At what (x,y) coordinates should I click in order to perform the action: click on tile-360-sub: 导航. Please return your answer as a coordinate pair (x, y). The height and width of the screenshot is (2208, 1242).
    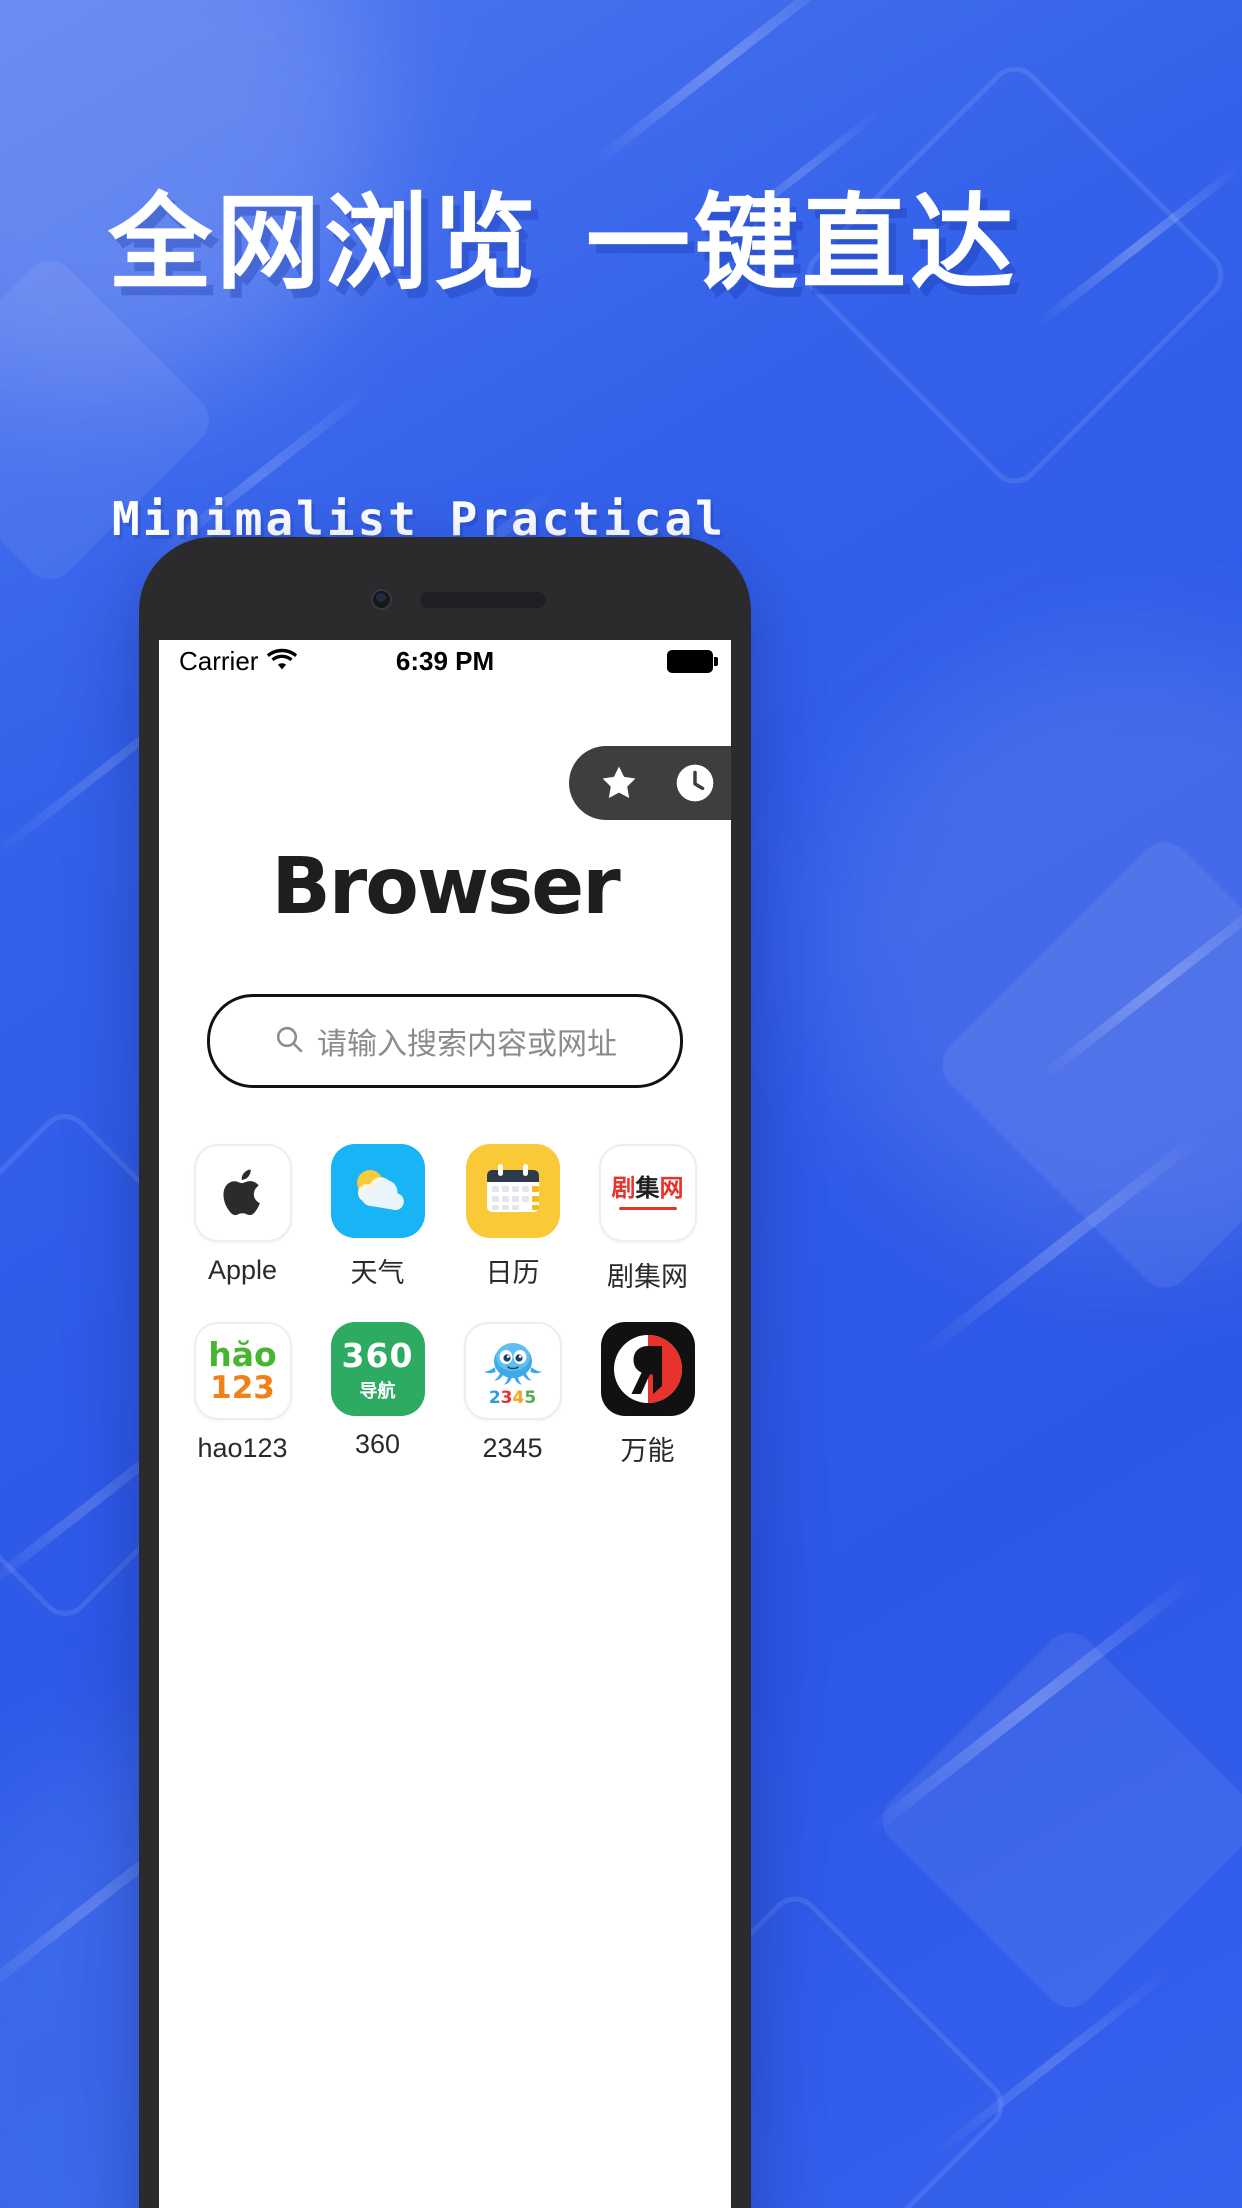
    Looking at the image, I should click on (377, 1390).